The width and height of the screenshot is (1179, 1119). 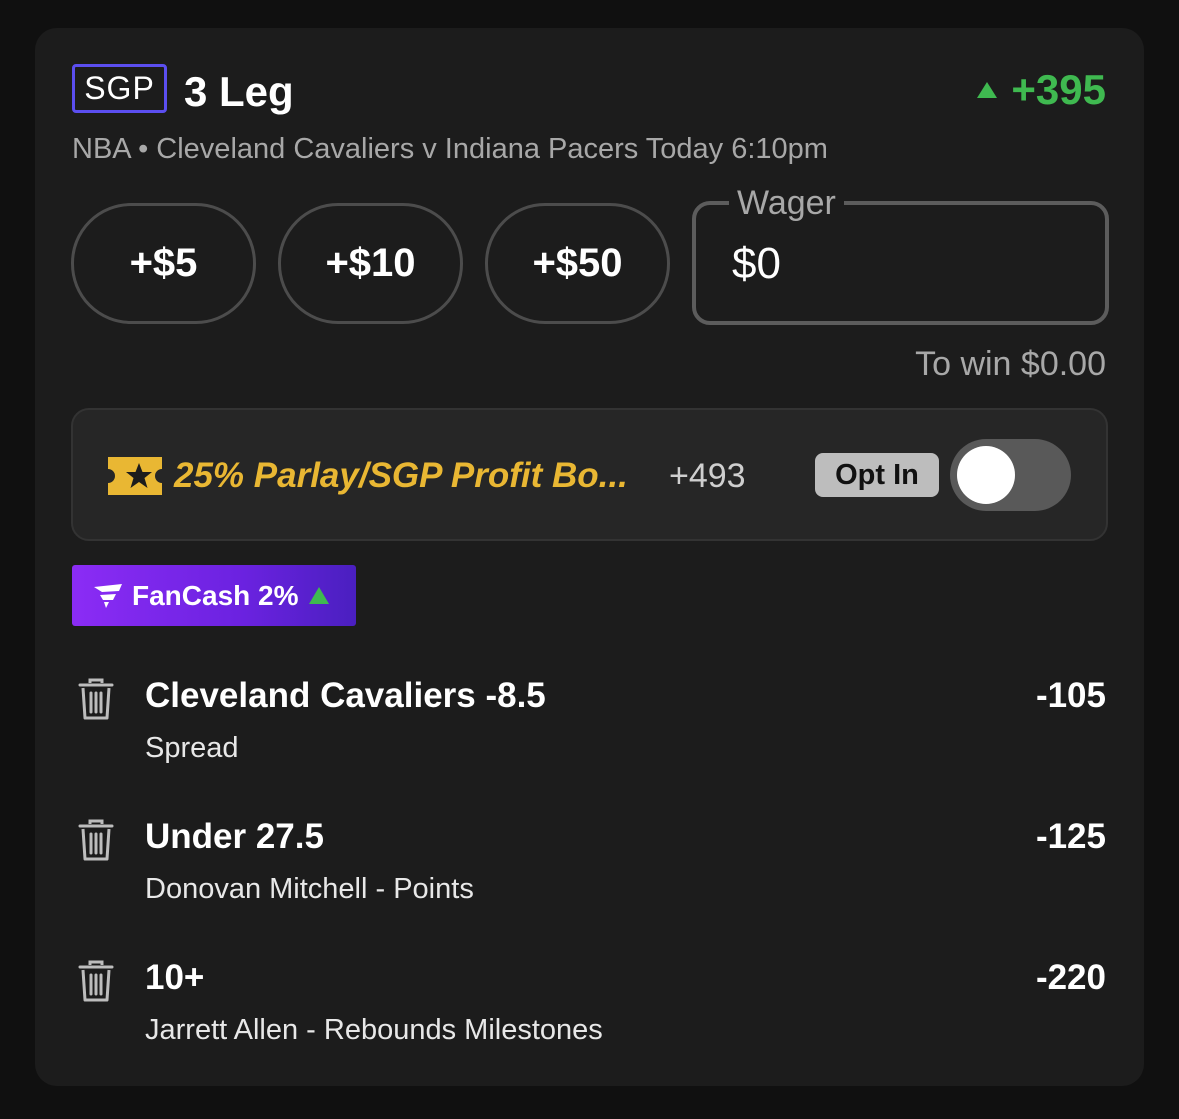 I want to click on parlay-odds: +395, so click(x=1041, y=90).